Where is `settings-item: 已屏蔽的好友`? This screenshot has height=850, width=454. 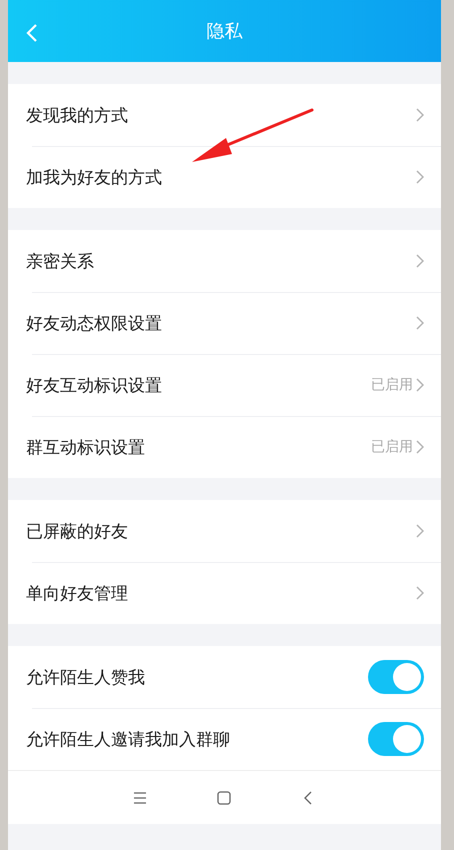 settings-item: 已屏蔽的好友 is located at coordinates (224, 531).